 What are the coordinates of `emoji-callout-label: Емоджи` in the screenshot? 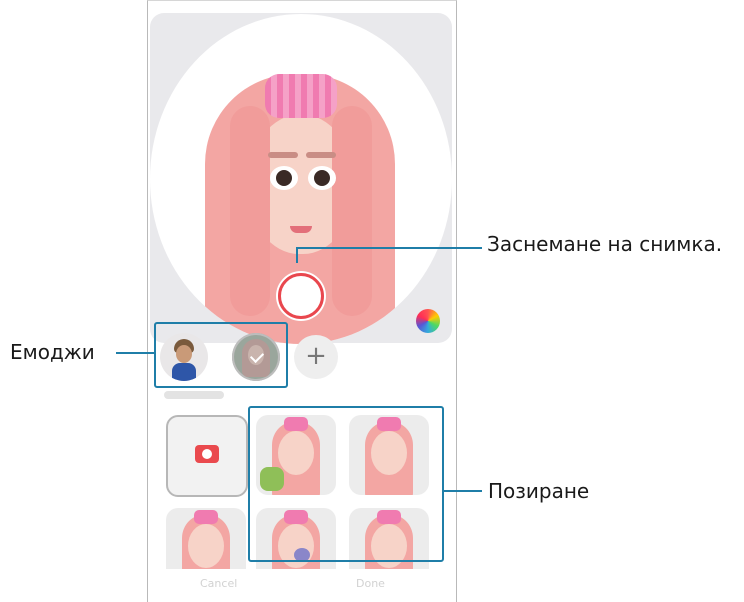 It's located at (52, 352).